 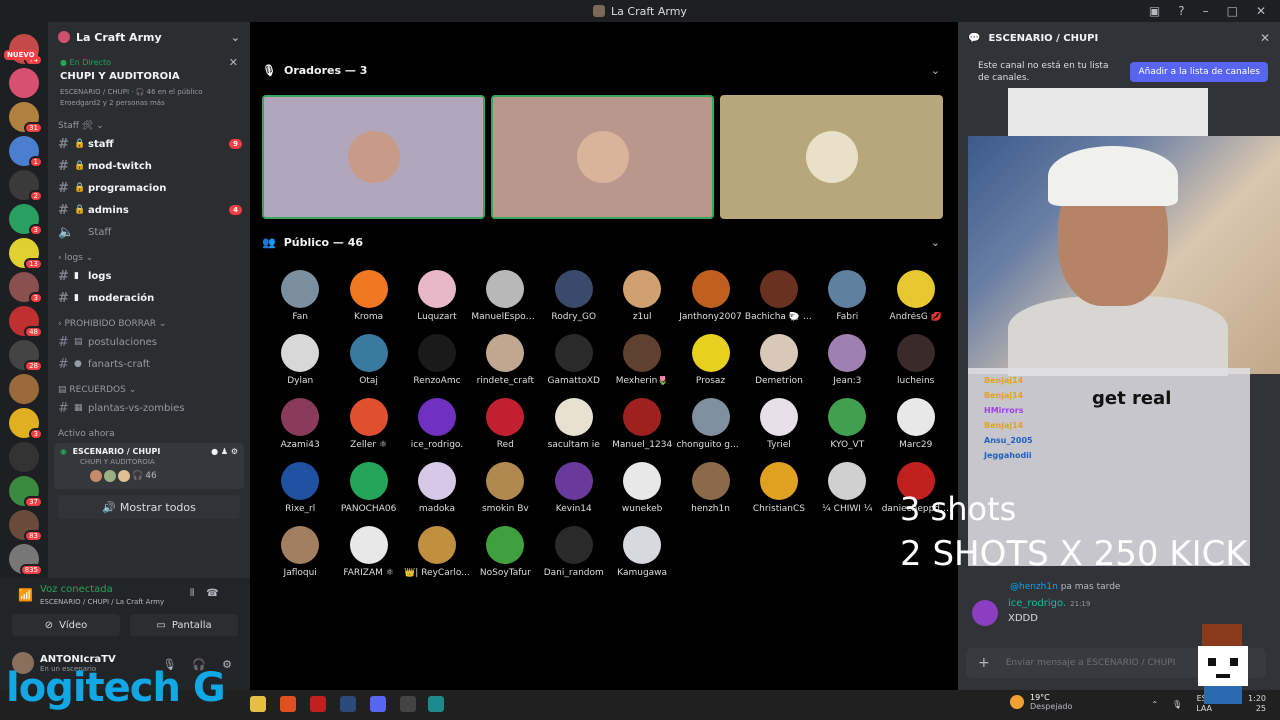 I want to click on audience-member: Mexherin🌷, so click(x=642, y=360).